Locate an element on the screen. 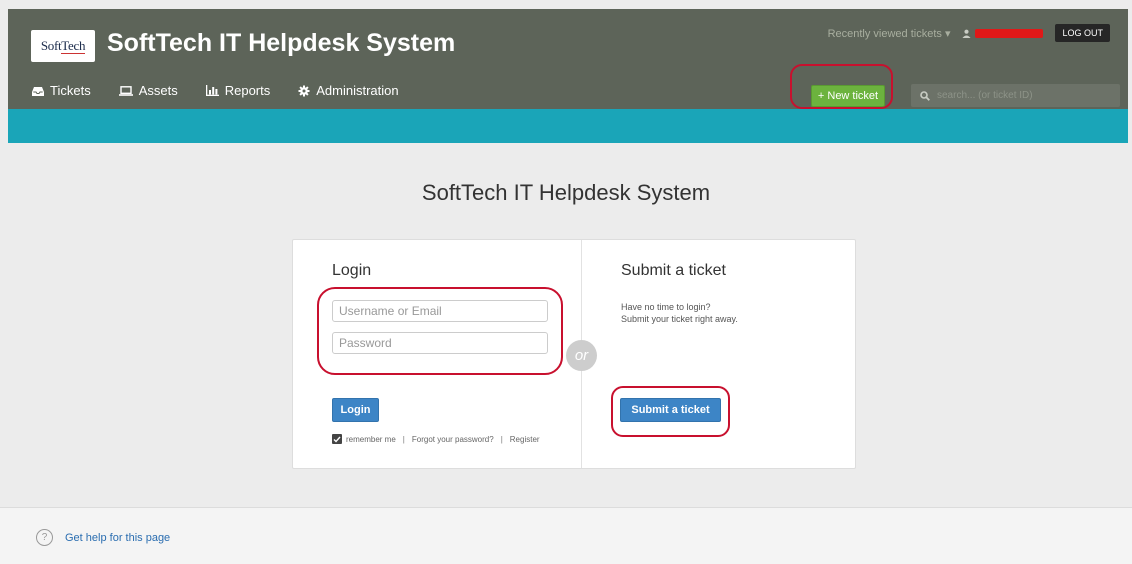 The height and width of the screenshot is (564, 1132). submit-text-line2: Submit your ticket right away. is located at coordinates (679, 319).